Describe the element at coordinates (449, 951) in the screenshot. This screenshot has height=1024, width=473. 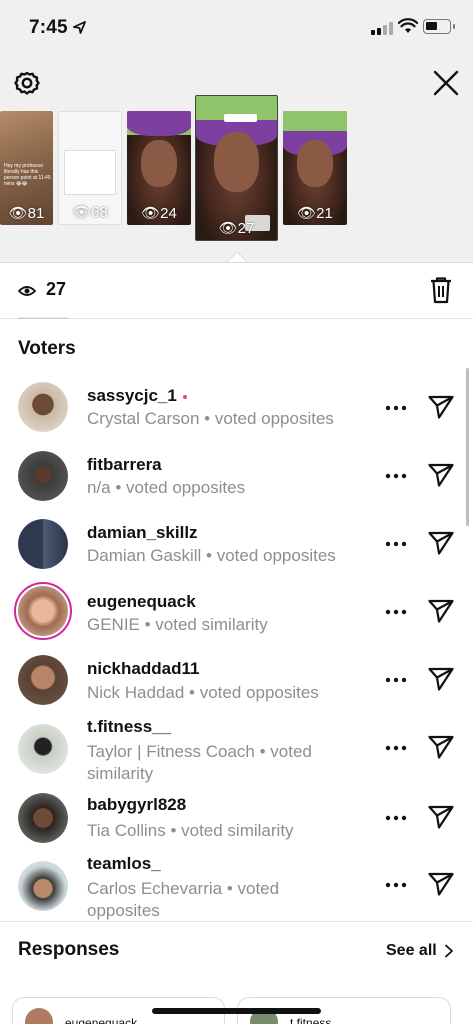
I see `chevron-right-icon` at that location.